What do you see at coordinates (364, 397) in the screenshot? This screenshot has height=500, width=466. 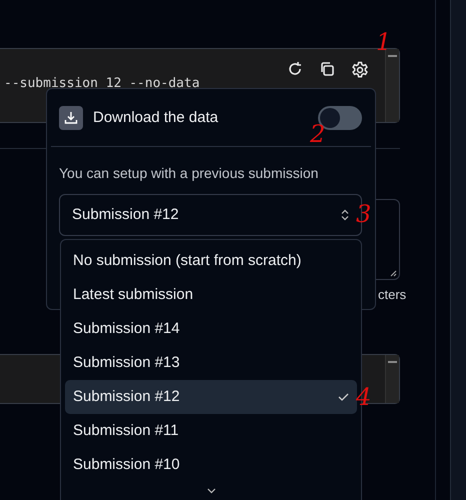 I see `annotation-number: 4` at bounding box center [364, 397].